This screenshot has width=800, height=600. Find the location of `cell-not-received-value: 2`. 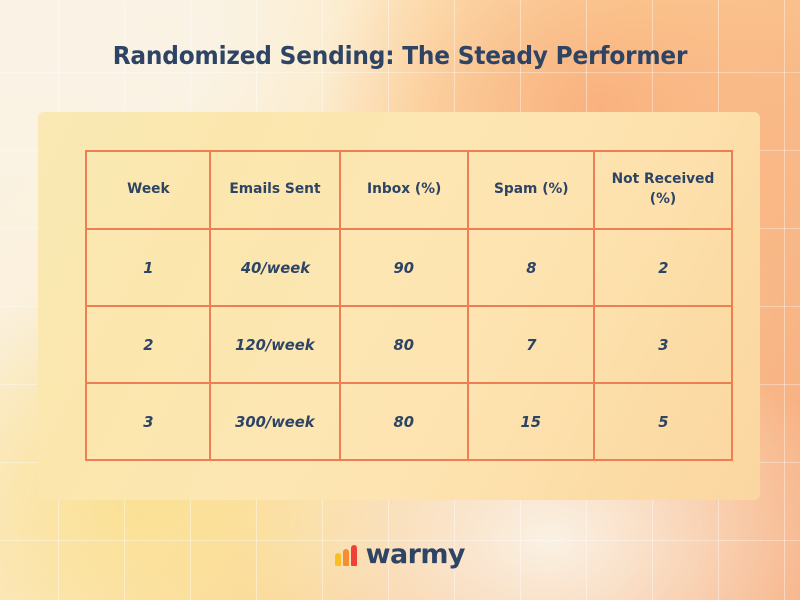

cell-not-received-value: 2 is located at coordinates (663, 267).